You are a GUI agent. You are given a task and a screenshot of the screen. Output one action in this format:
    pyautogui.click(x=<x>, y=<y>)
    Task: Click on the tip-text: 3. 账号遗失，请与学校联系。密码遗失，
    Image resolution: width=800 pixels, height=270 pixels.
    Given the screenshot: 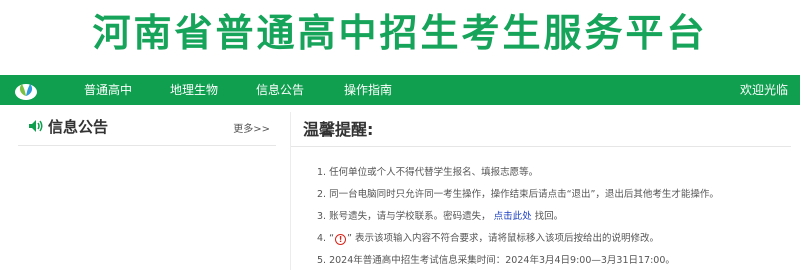 What is the action you would take?
    pyautogui.click(x=404, y=216)
    